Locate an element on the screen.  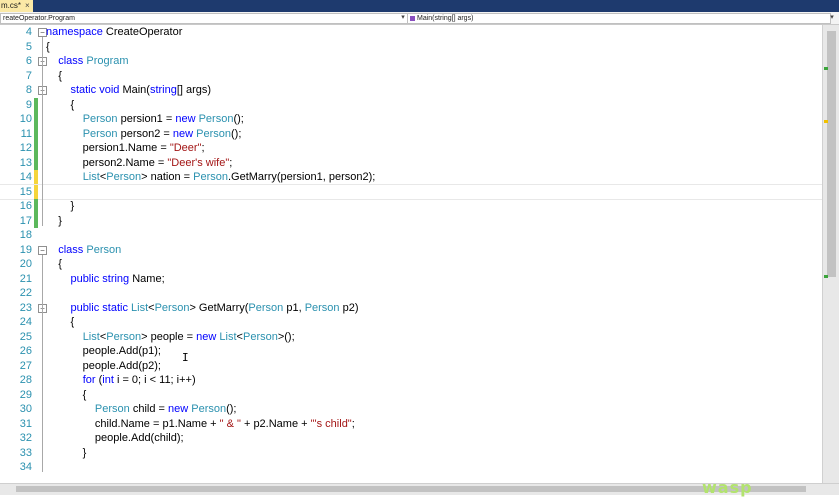
member-dropdown: Main(string[] args) is located at coordinates (619, 18).